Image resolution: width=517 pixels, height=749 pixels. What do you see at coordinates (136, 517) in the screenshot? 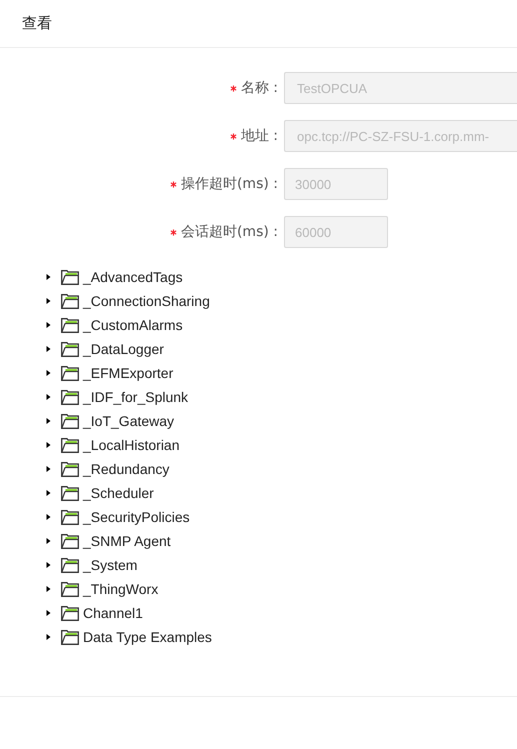
I see `tree-item: _SecurityPolicies` at bounding box center [136, 517].